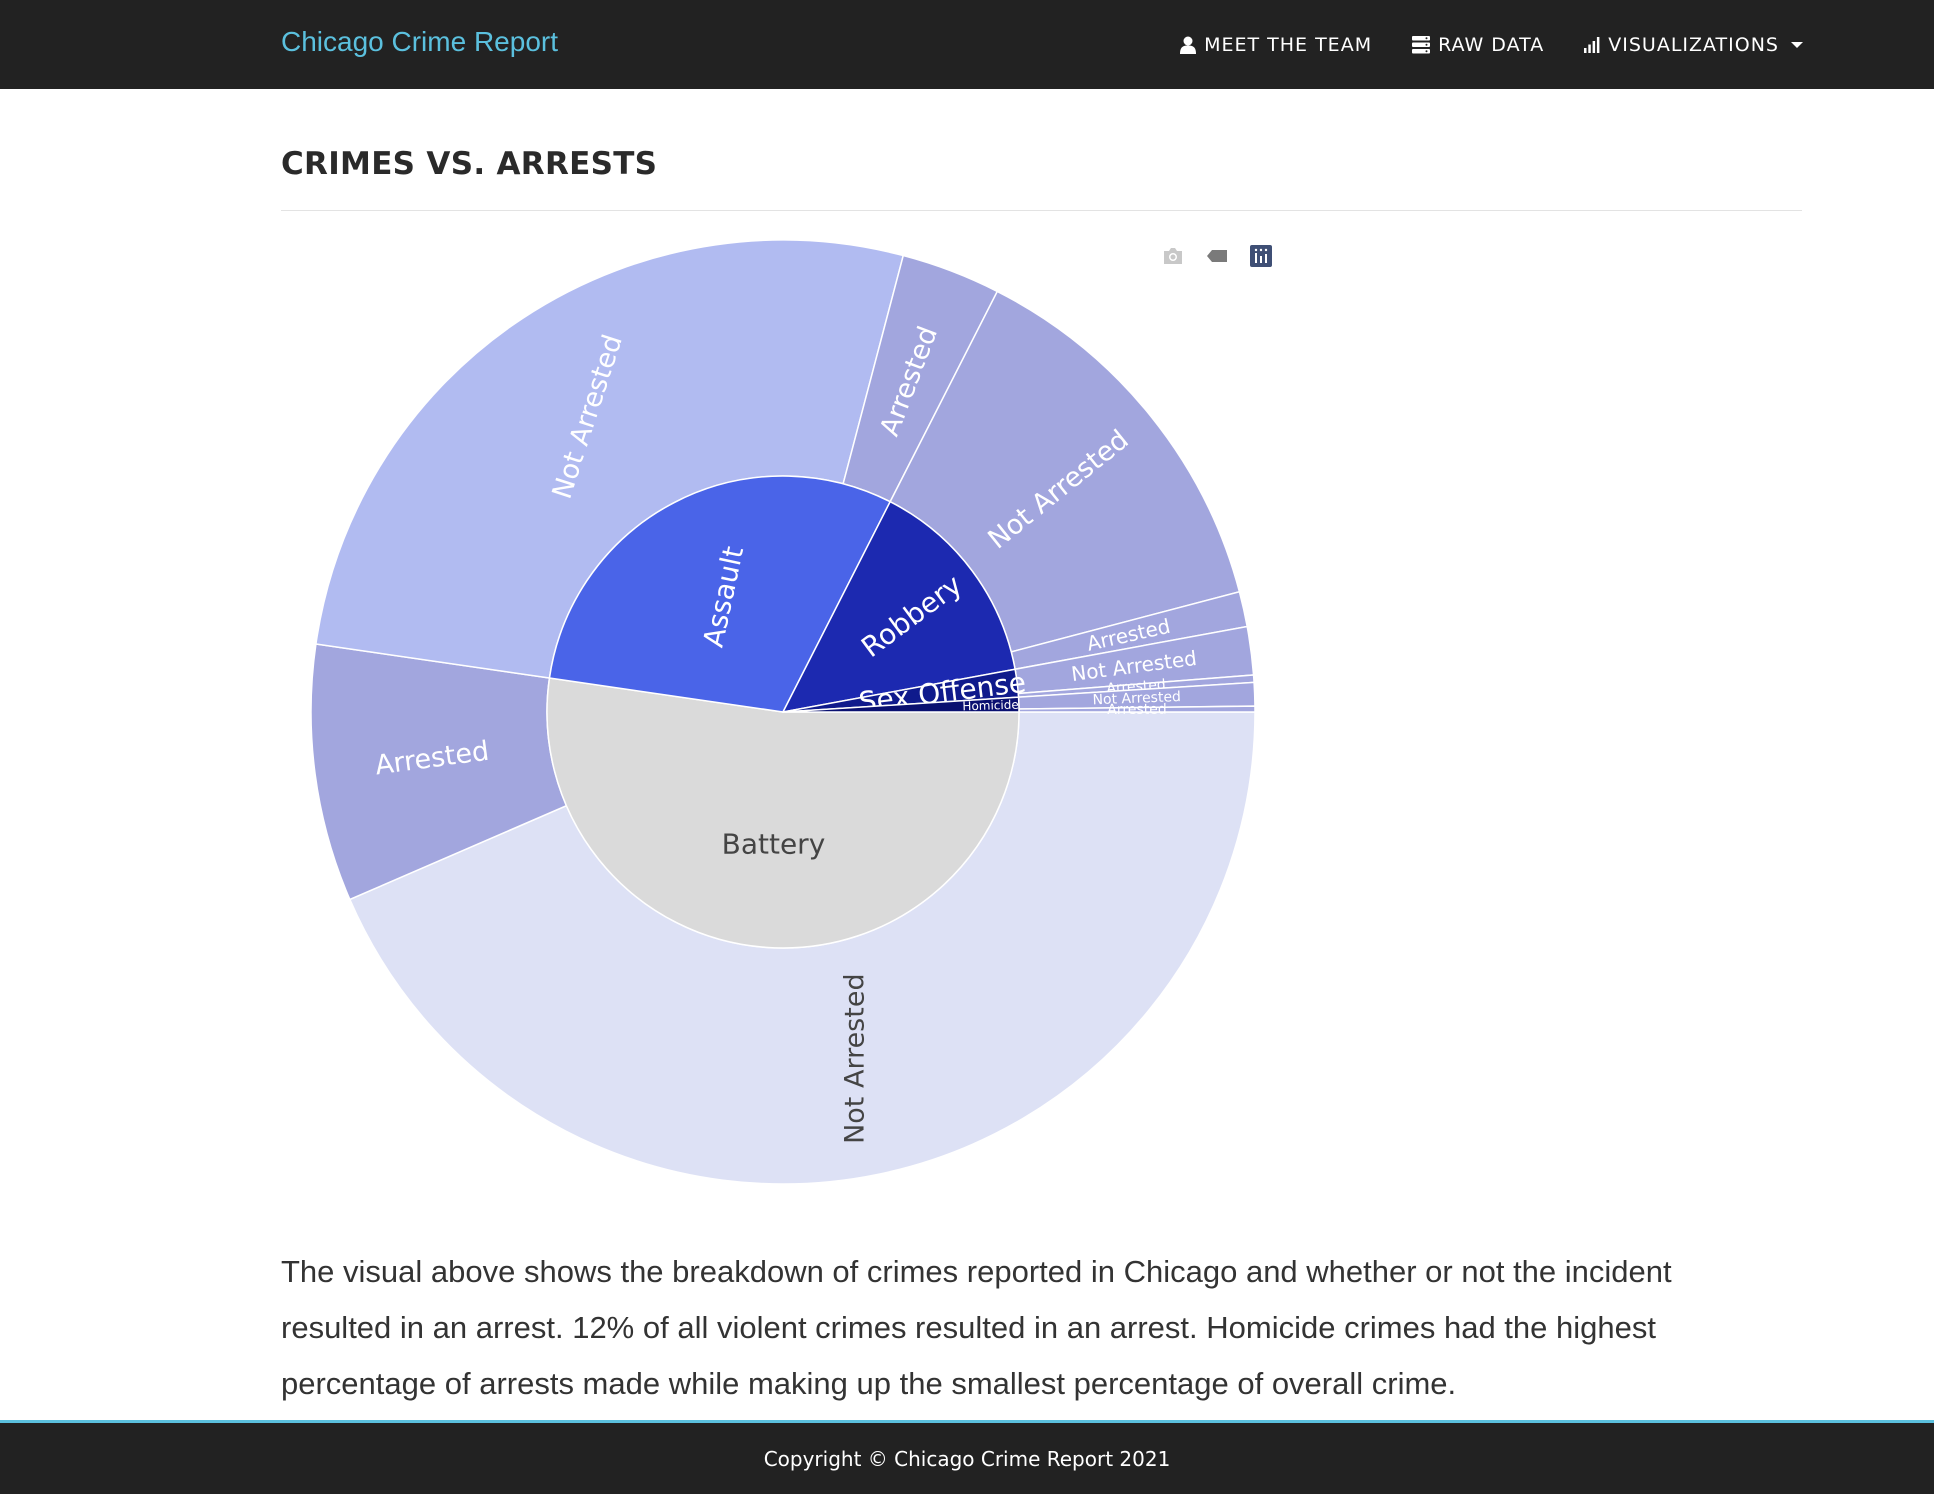 The image size is (1934, 1494). Describe the element at coordinates (469, 164) in the screenshot. I see `page-title: CRIMES VS. ARRESTS` at that location.